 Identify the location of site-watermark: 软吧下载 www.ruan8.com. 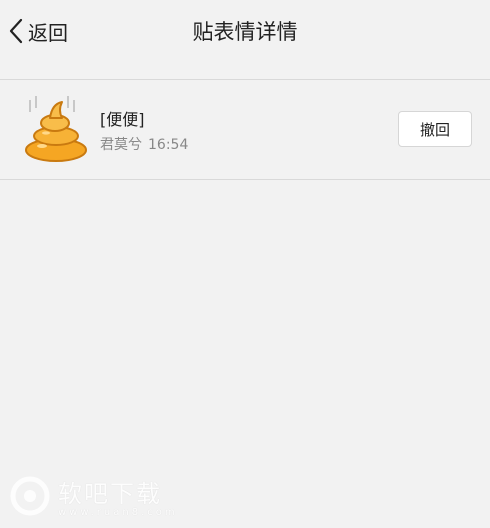
(94, 496).